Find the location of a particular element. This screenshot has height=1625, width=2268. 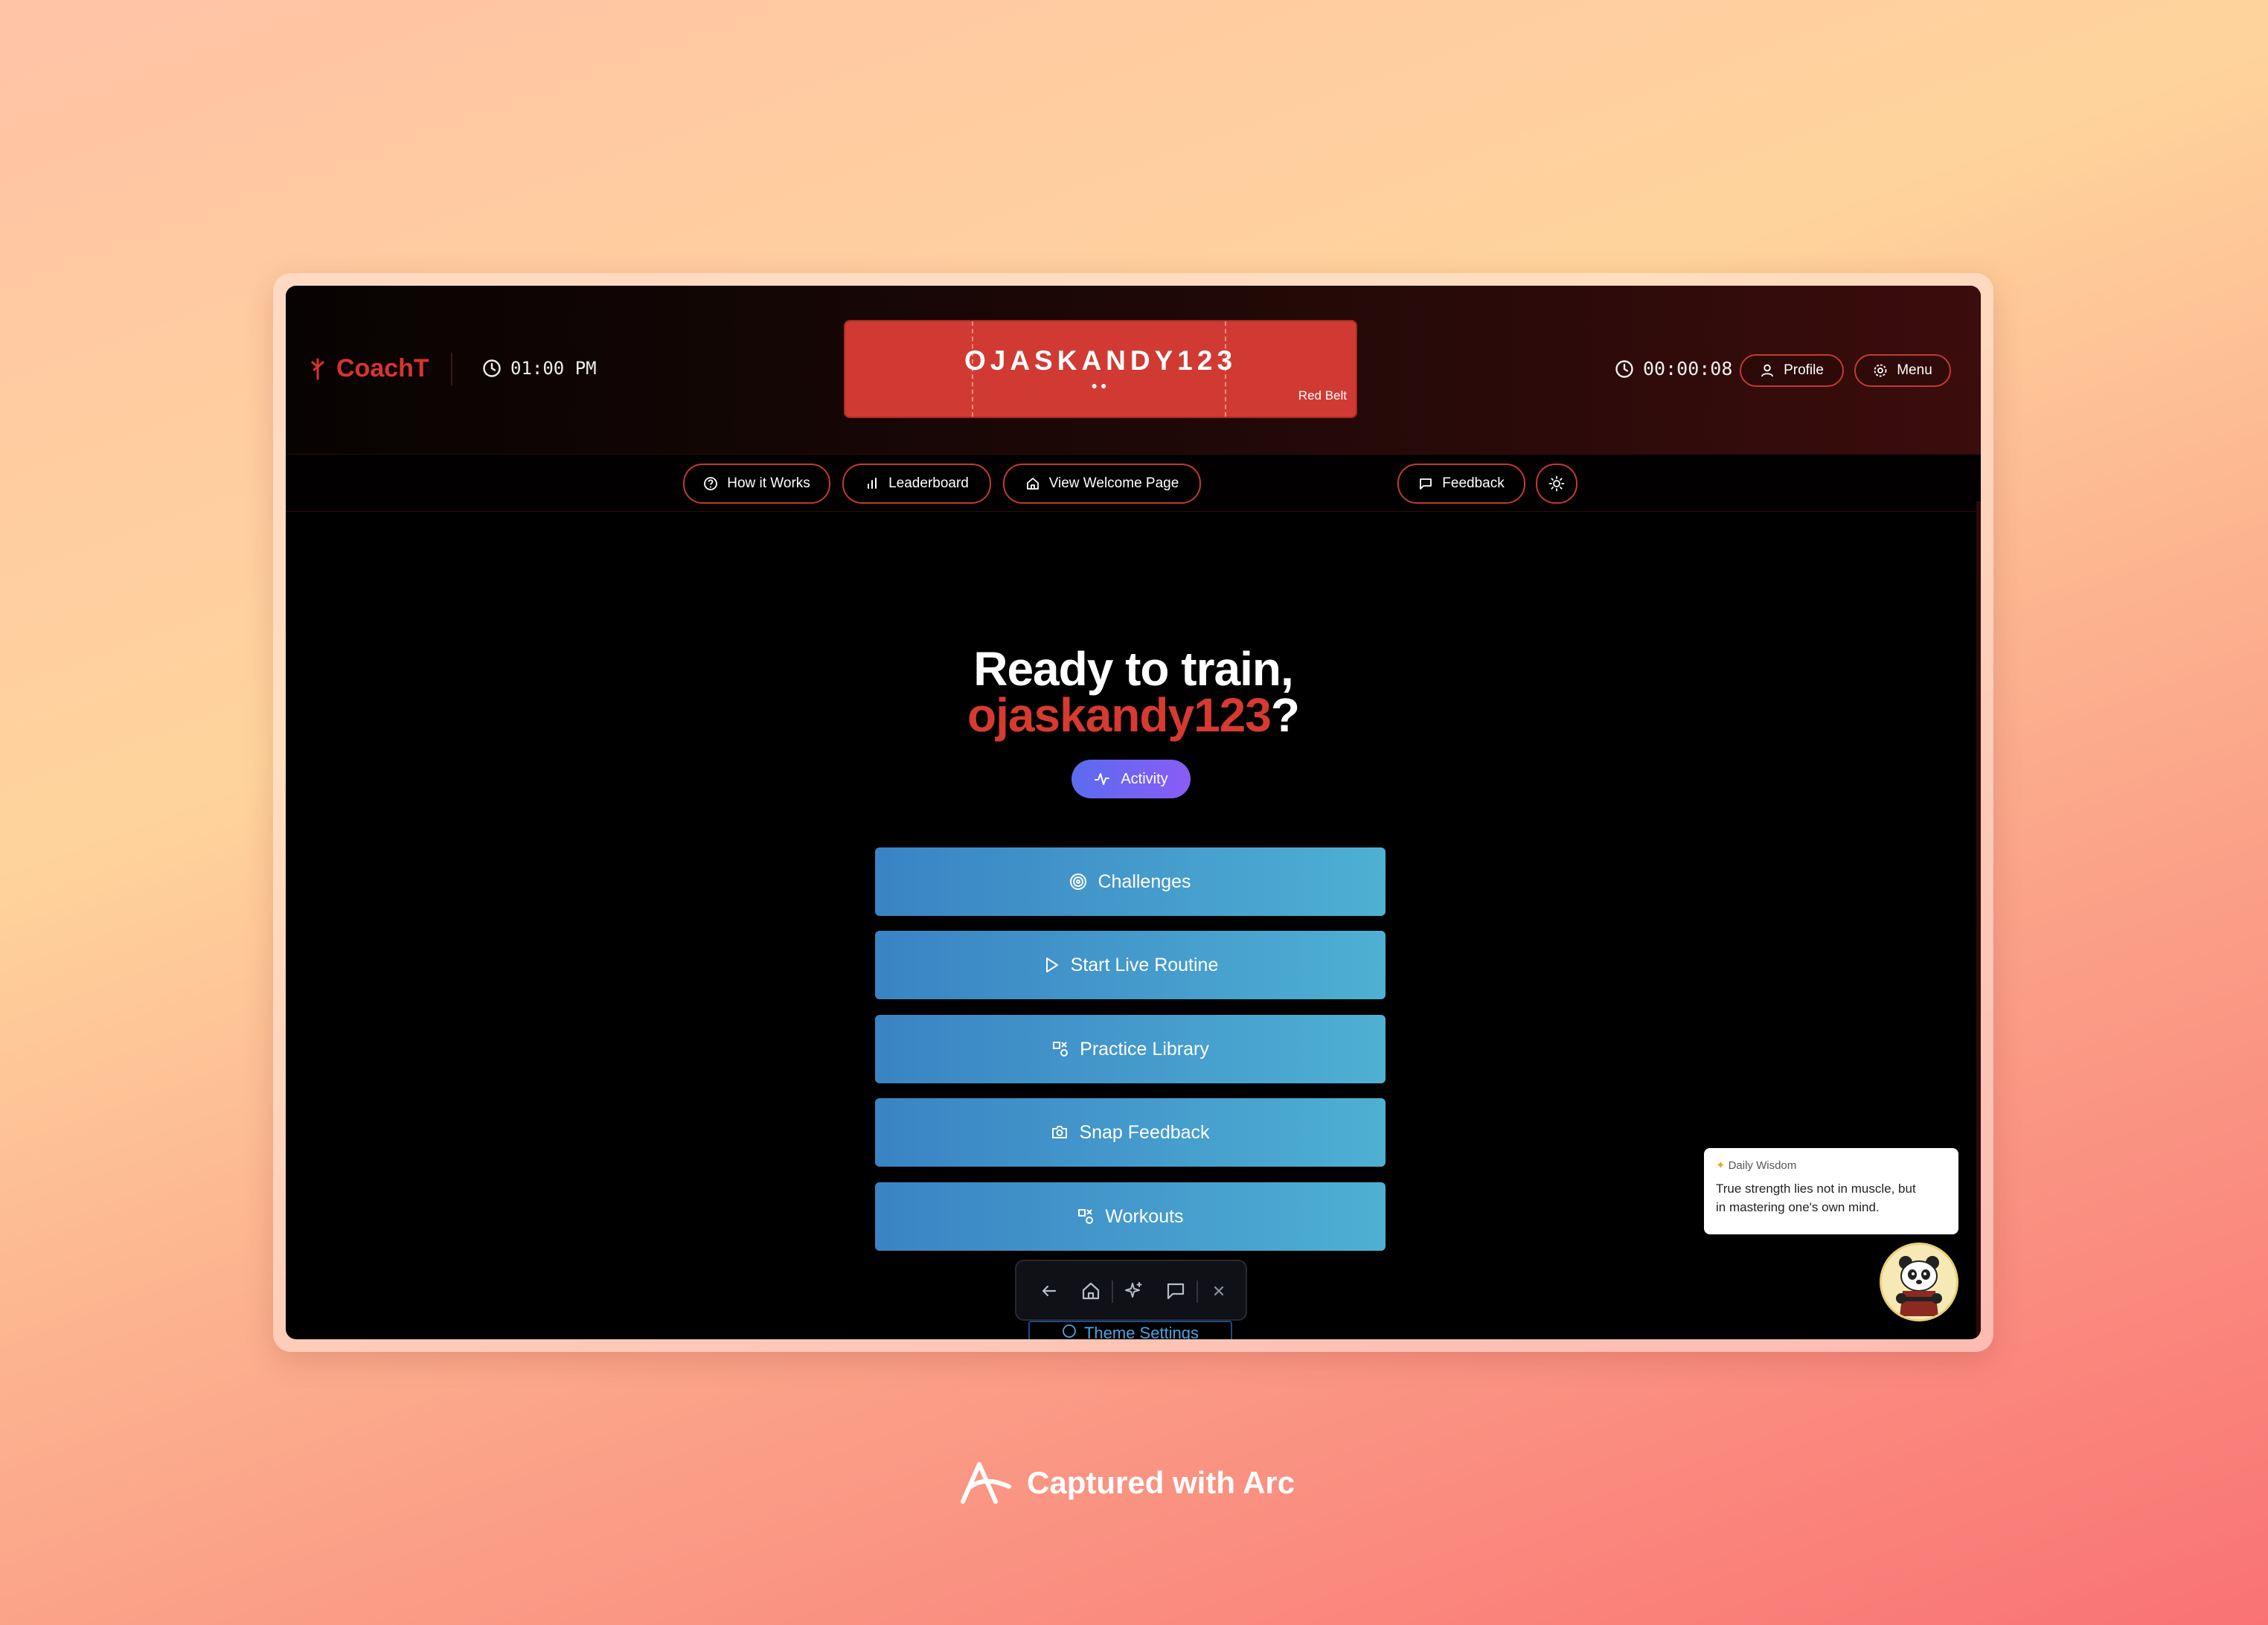

local-time-text: 01:00 PM is located at coordinates (553, 368).